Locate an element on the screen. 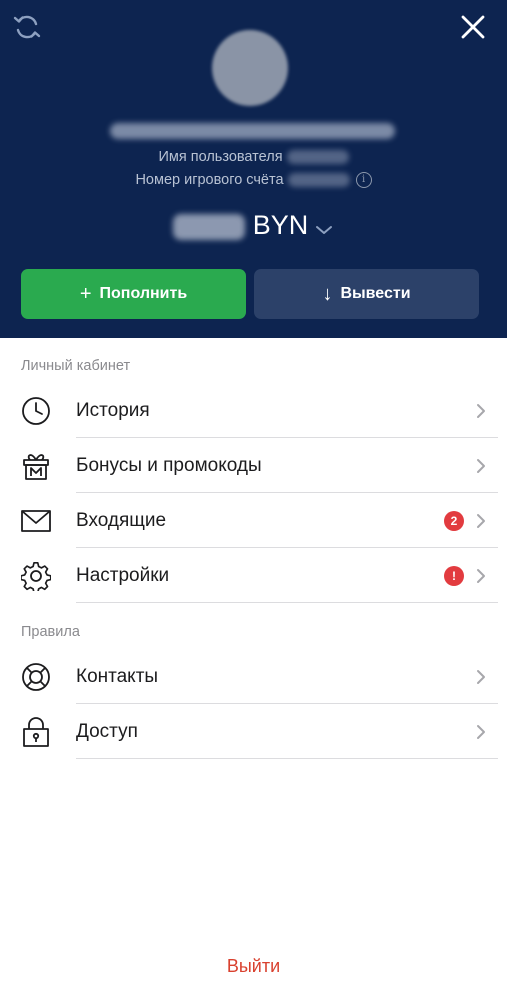  lifebuoy-icon is located at coordinates (36, 677).